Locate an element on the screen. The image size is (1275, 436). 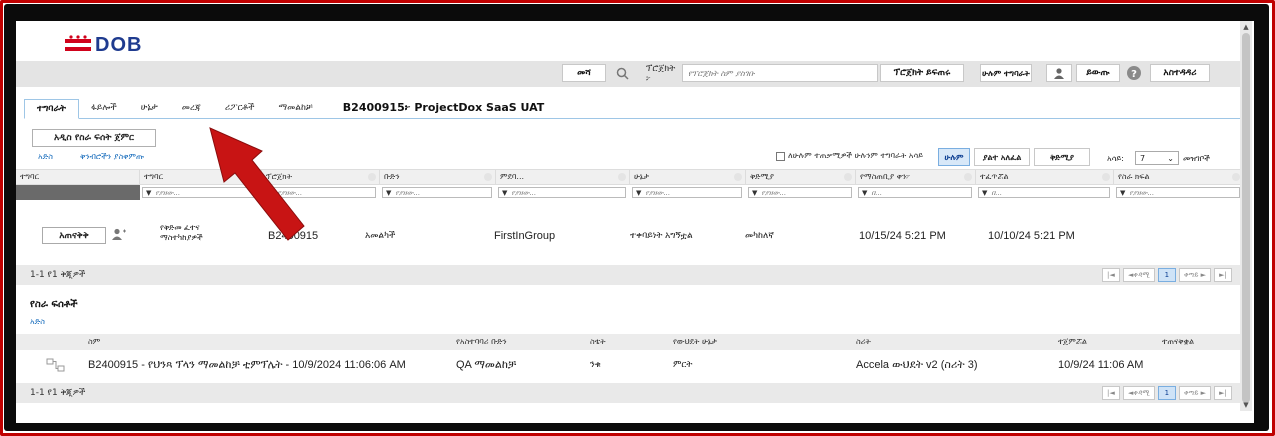
logout-button: ይውጡ is located at coordinates (1098, 73).